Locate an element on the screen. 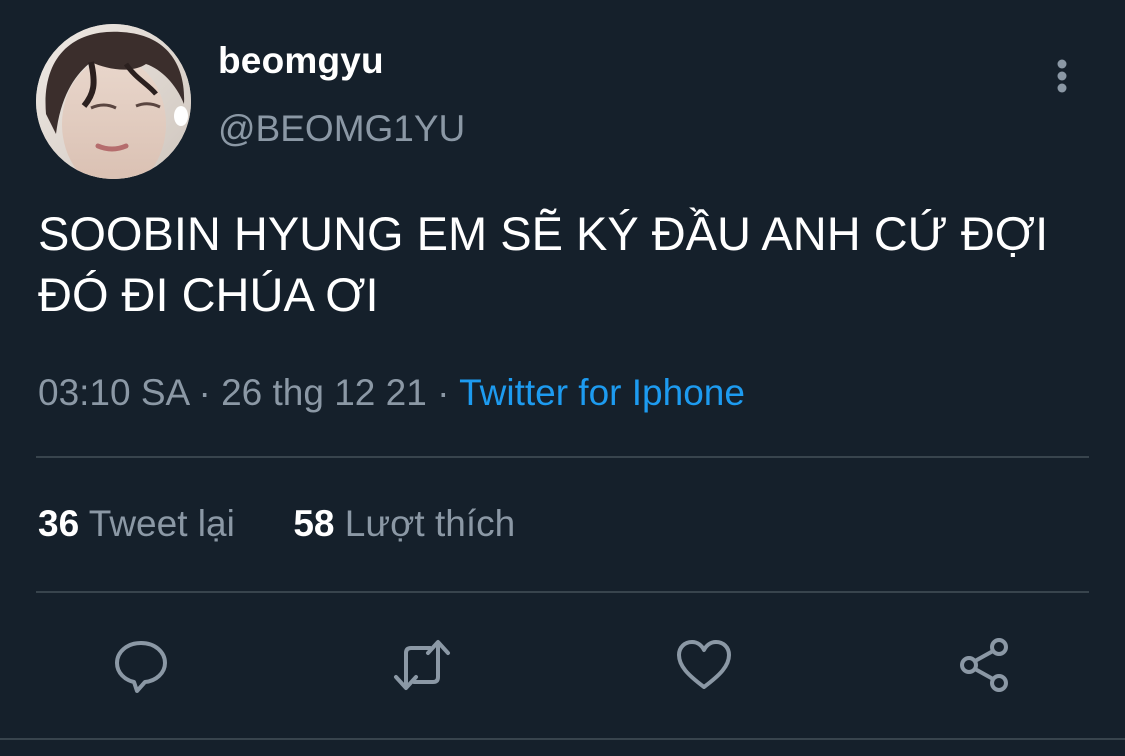  like-icon is located at coordinates (704, 664).